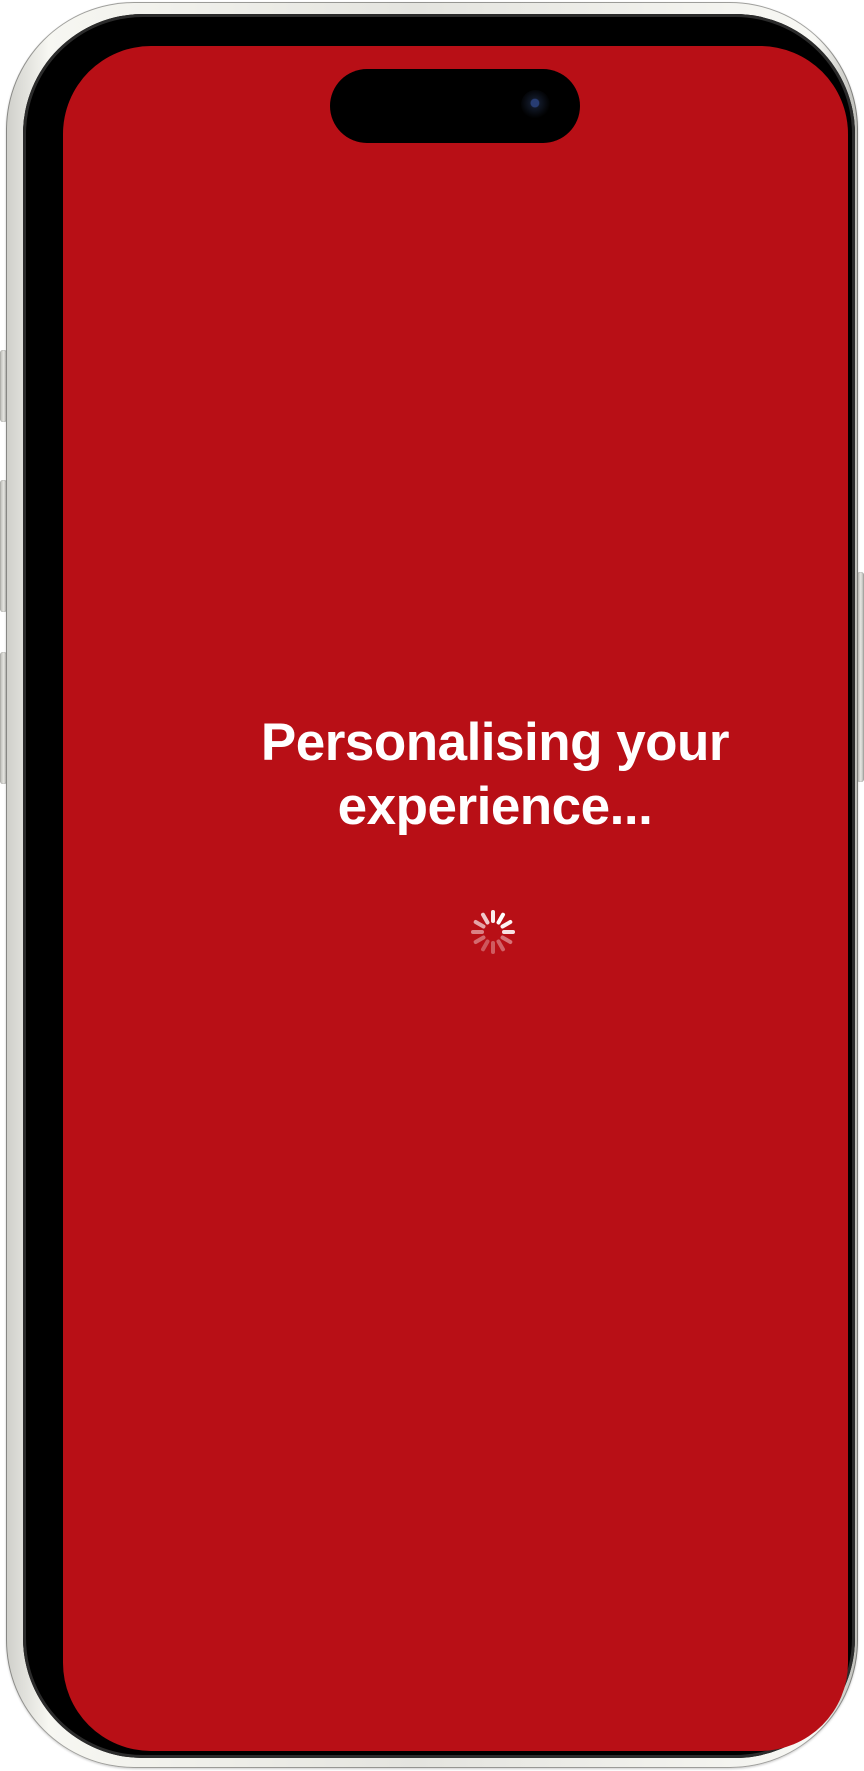 The image size is (864, 1771). Describe the element at coordinates (535, 104) in the screenshot. I see `front-camera-icon` at that location.